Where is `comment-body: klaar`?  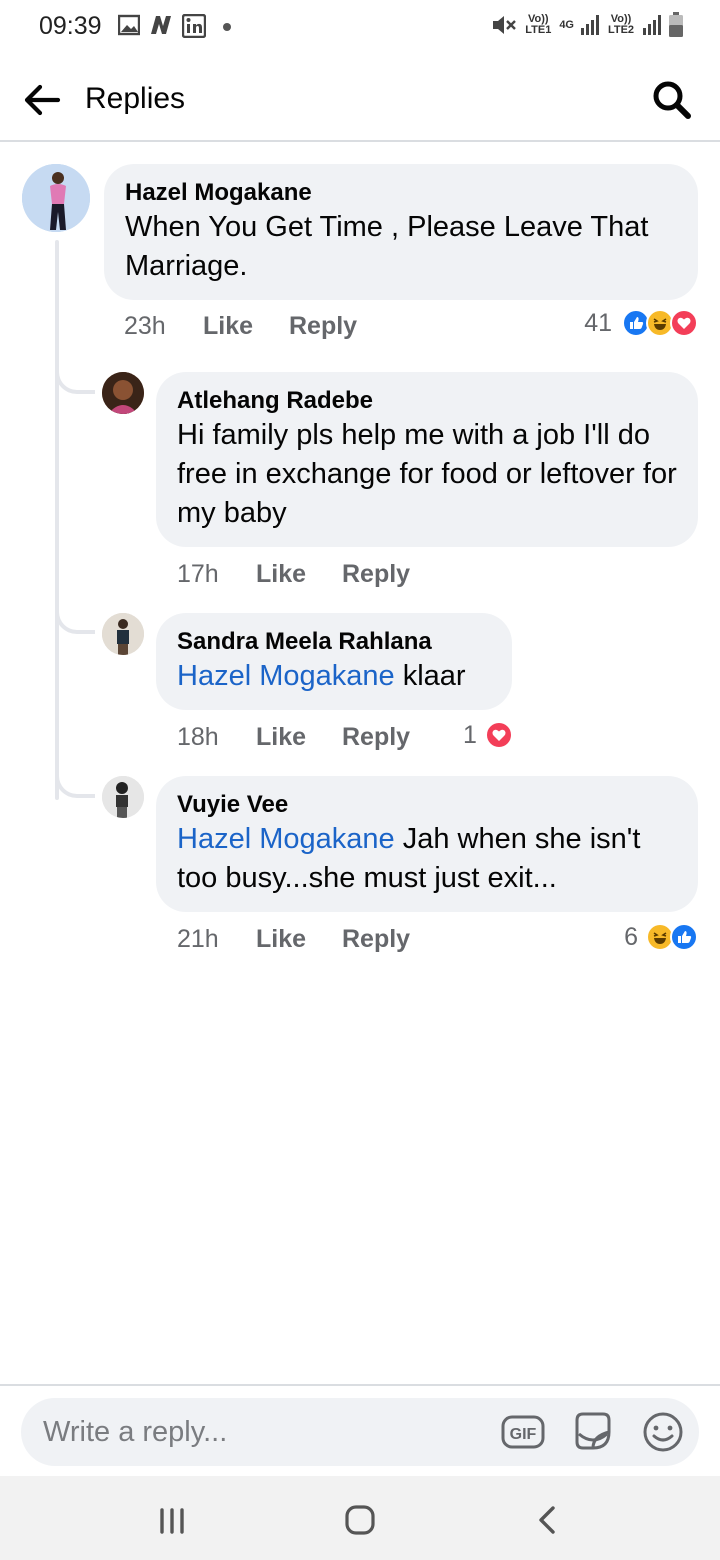
comment-body: klaar is located at coordinates (434, 676).